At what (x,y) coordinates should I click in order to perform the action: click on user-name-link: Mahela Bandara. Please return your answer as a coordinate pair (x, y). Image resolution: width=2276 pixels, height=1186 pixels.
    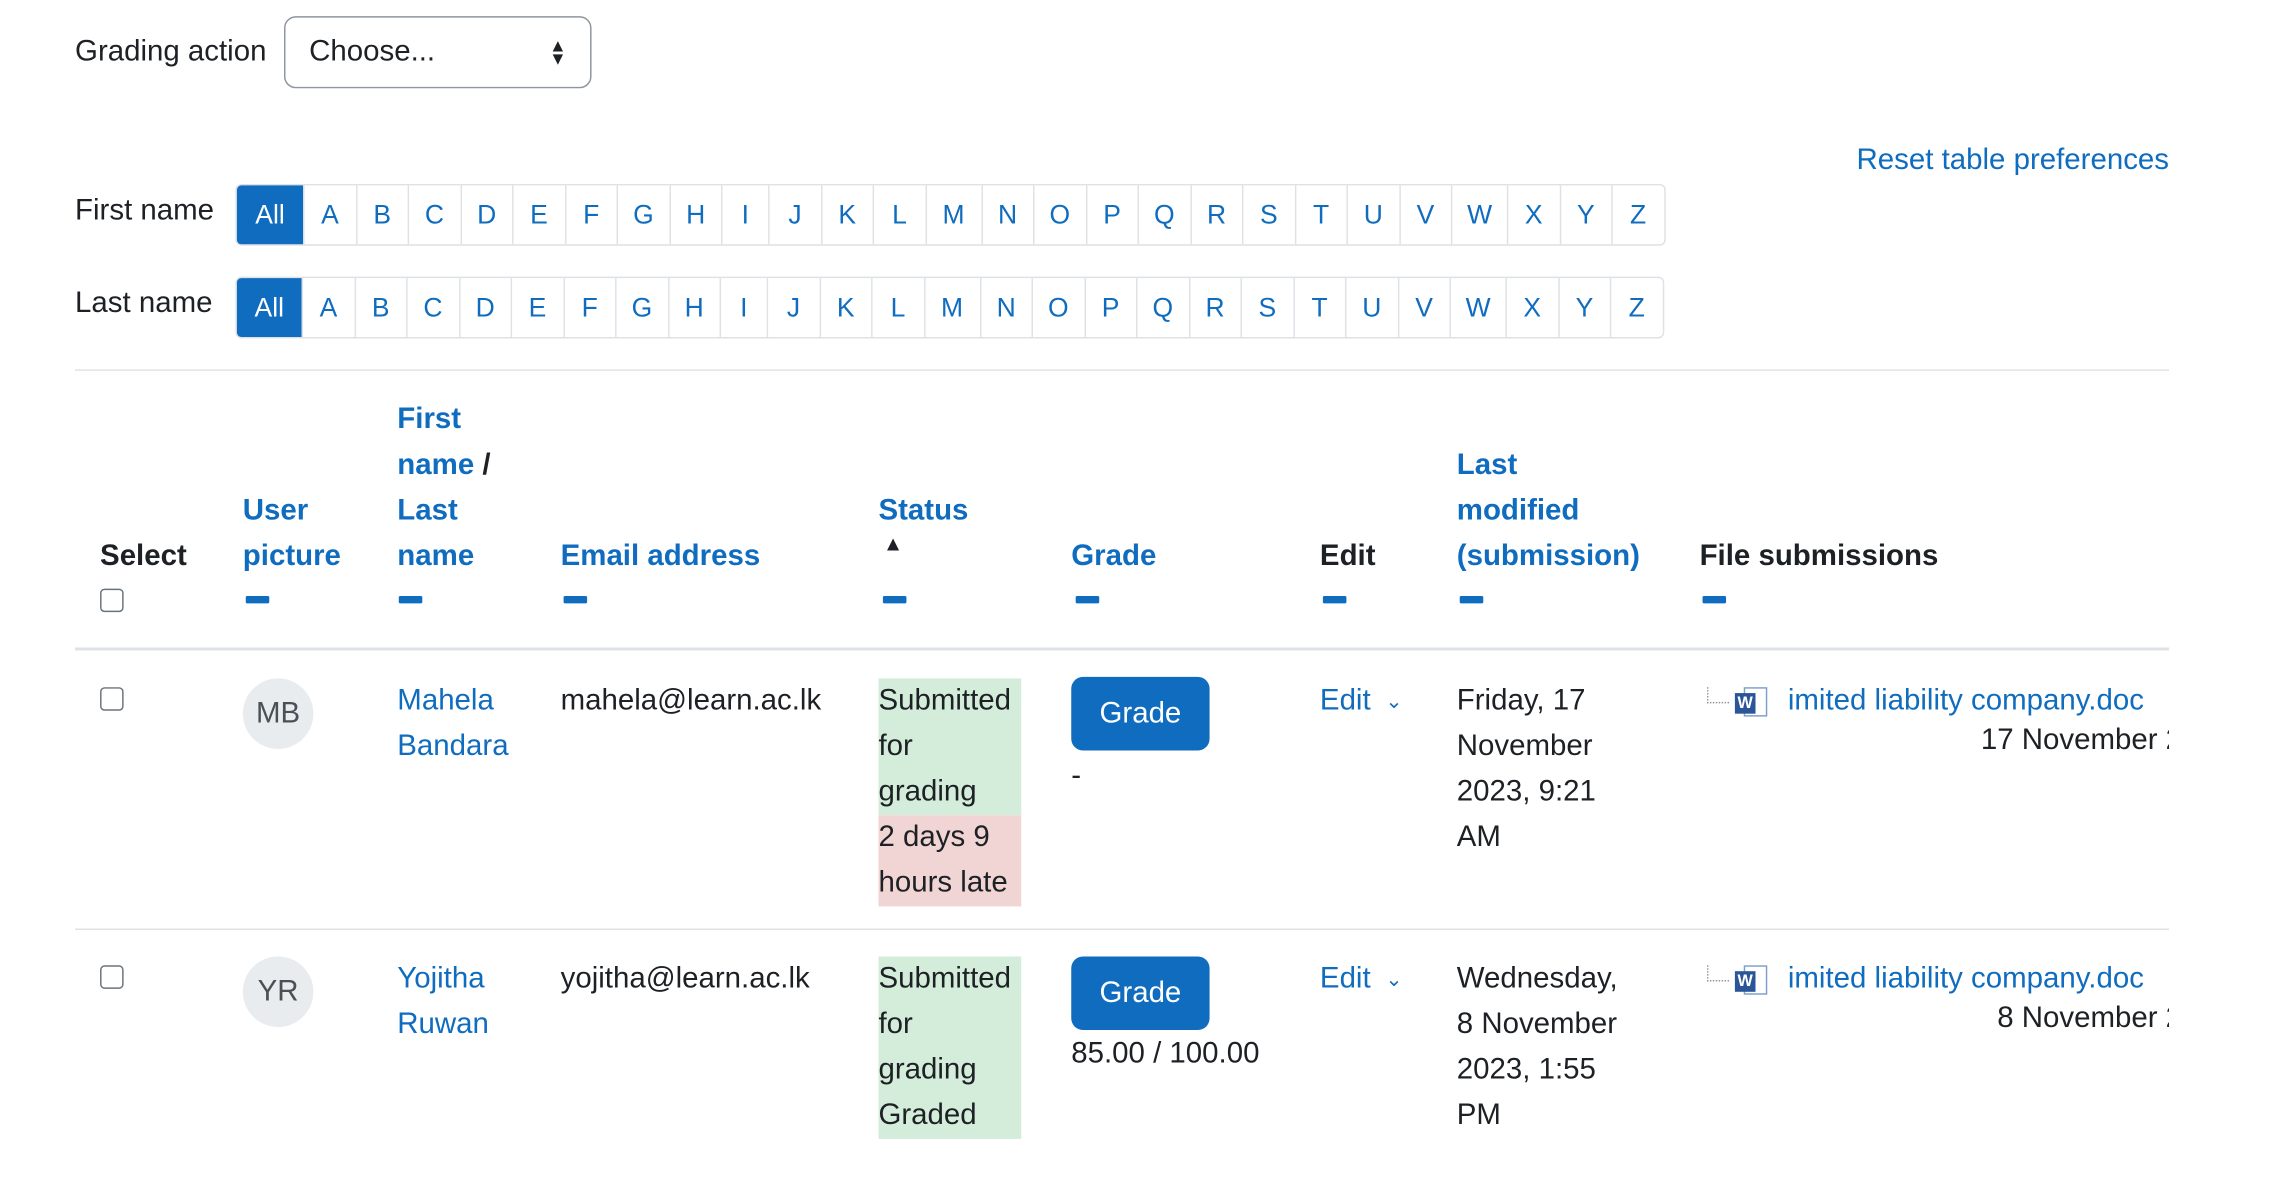
    Looking at the image, I should click on (452, 723).